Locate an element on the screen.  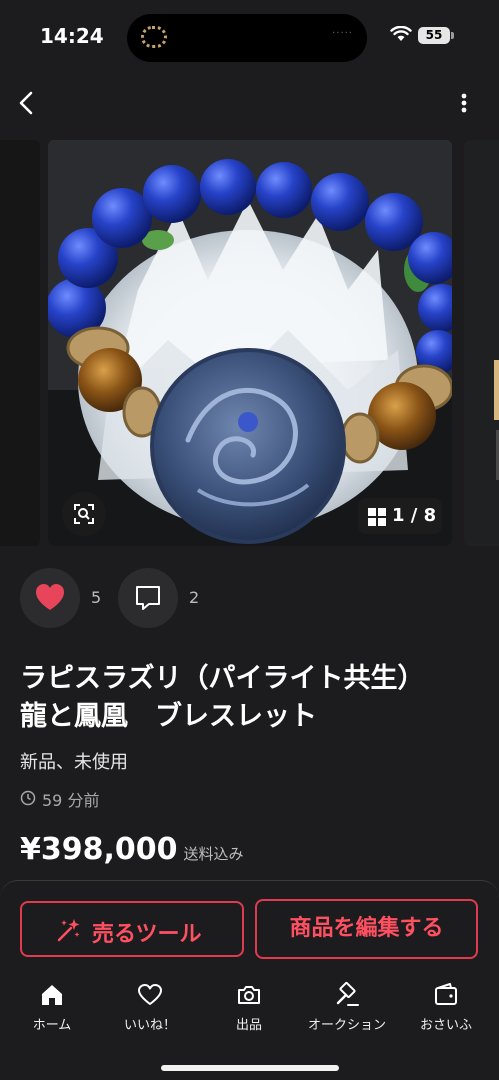
battery-level: 55 is located at coordinates (434, 35).